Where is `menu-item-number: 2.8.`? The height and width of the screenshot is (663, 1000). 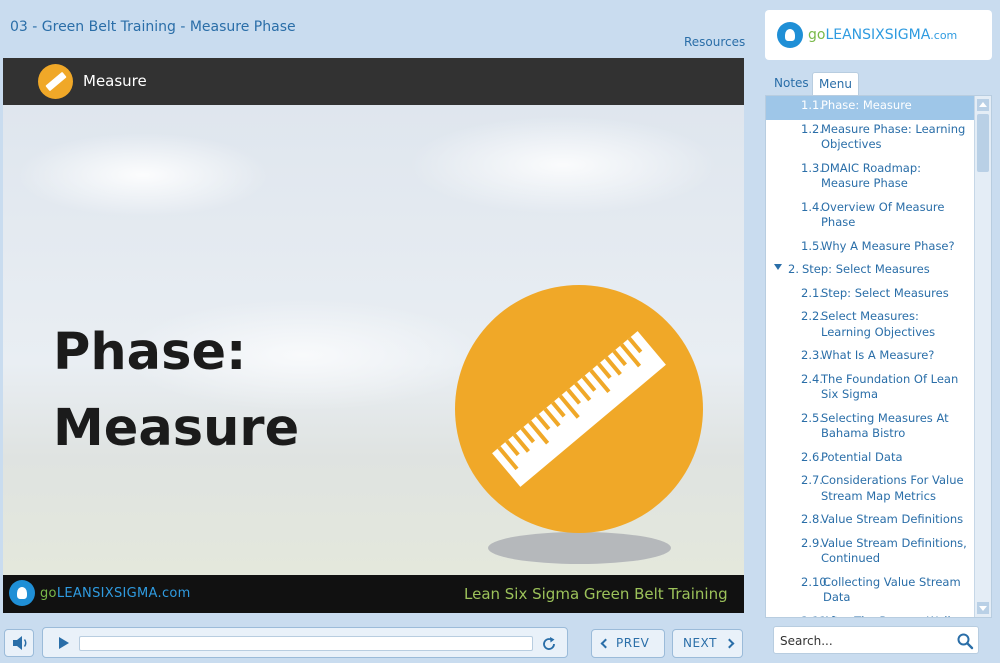 menu-item-number: 2.8. is located at coordinates (812, 519).